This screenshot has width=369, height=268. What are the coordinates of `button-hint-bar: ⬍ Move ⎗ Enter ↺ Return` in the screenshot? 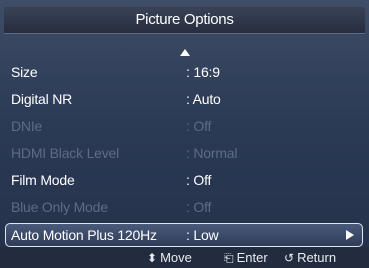 It's located at (184, 257).